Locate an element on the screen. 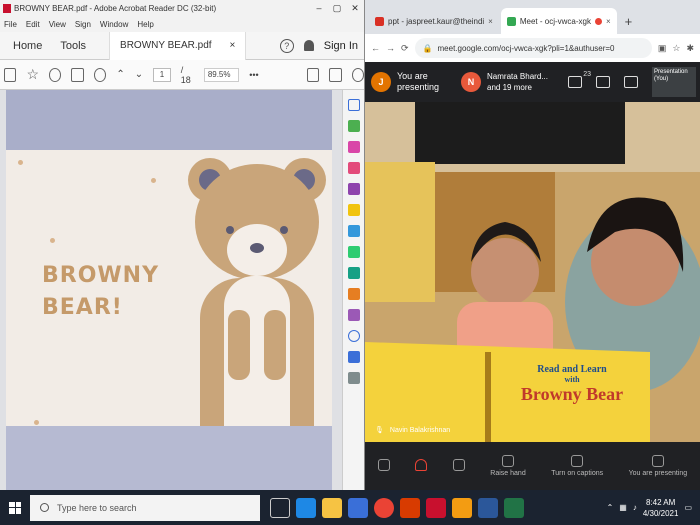  tab-document-close-icon: × is located at coordinates (233, 45).